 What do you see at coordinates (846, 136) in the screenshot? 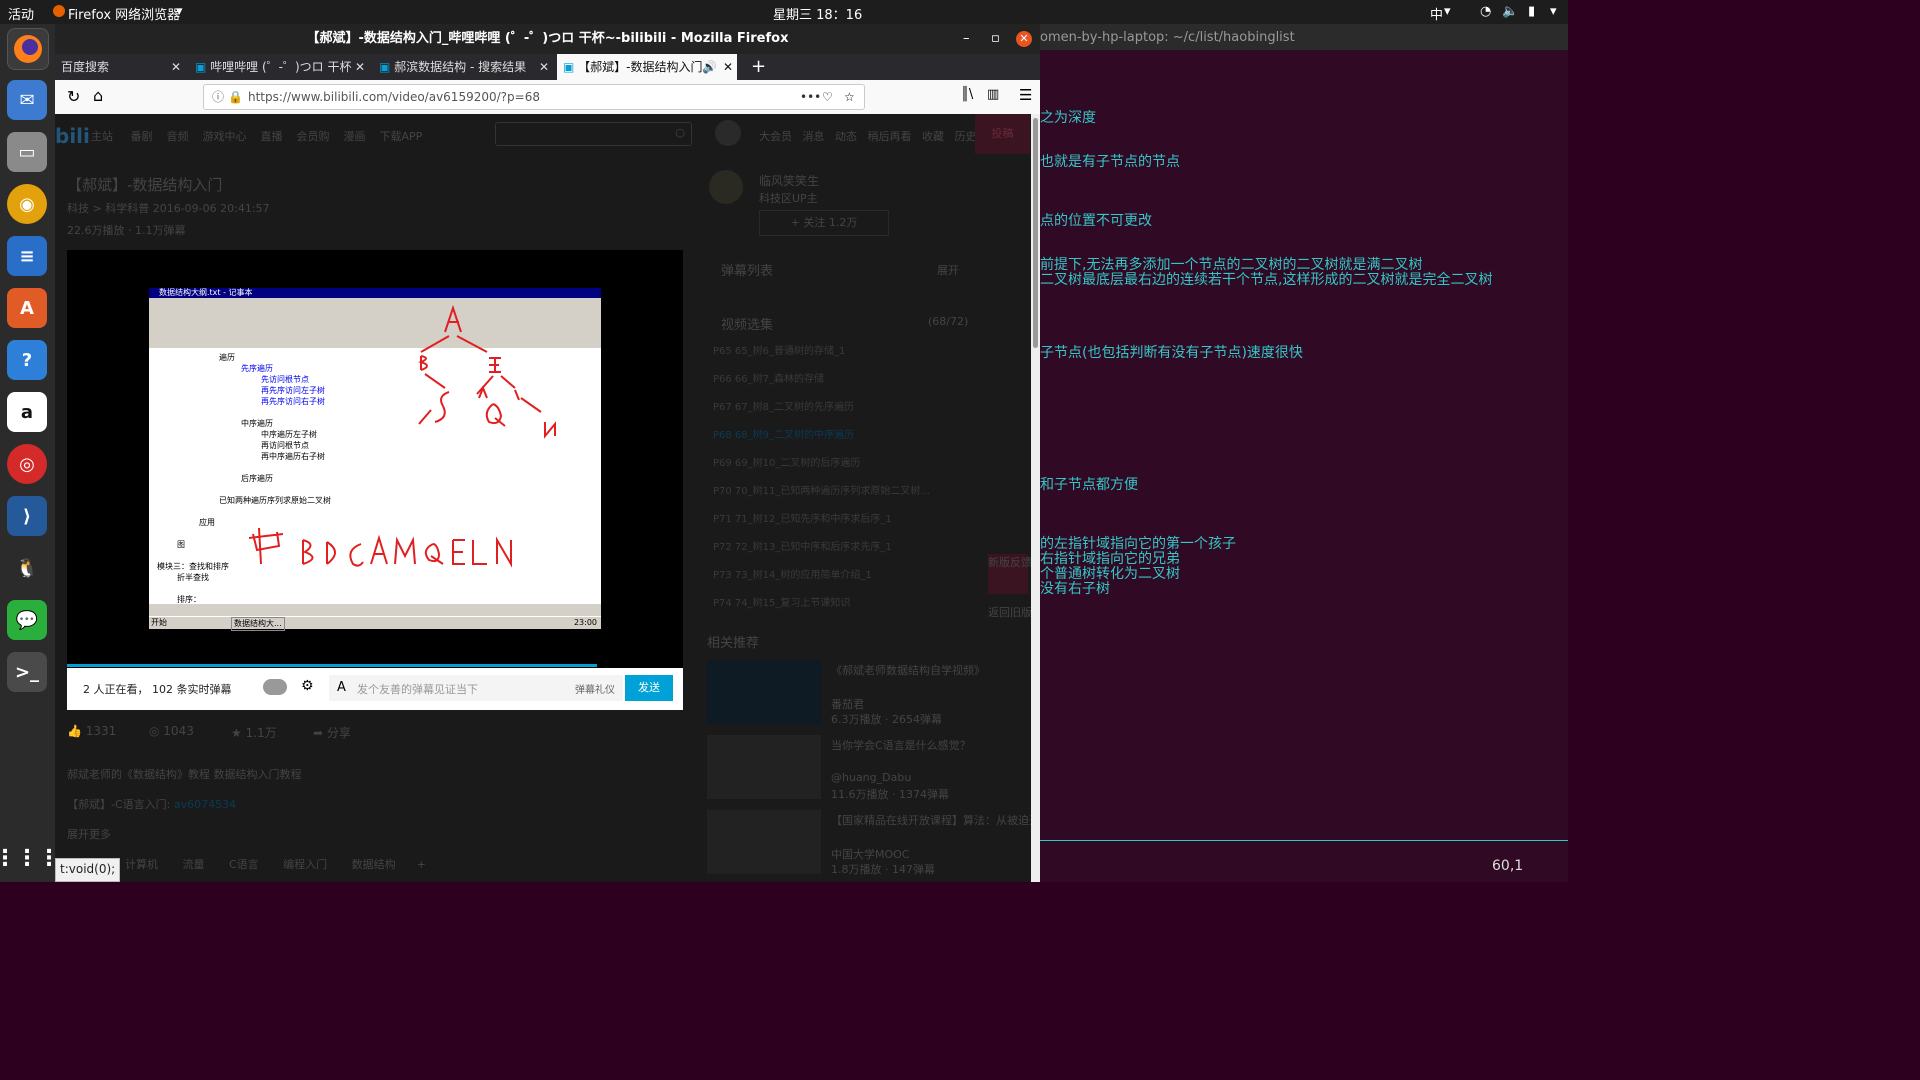
I see `user-nav-item: 动态` at bounding box center [846, 136].